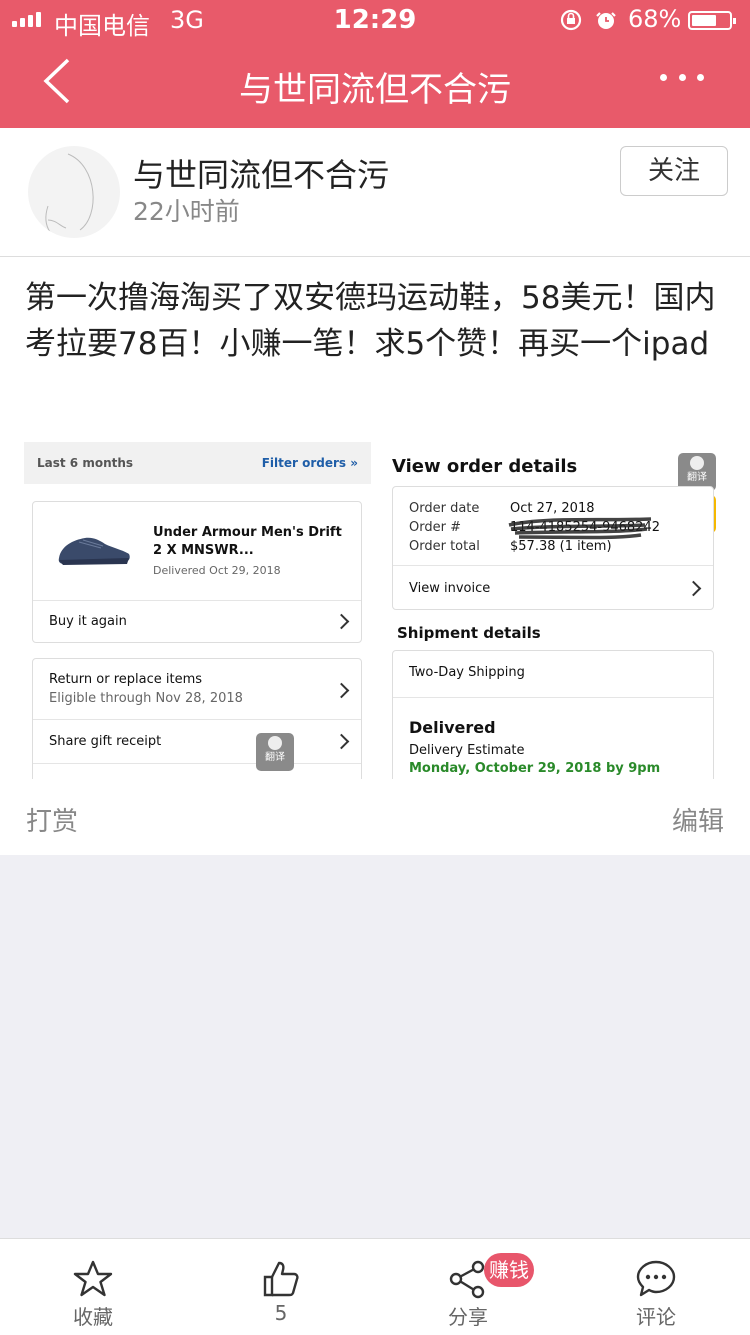  I want to click on favorite-tab: 收藏, so click(93, 1287).